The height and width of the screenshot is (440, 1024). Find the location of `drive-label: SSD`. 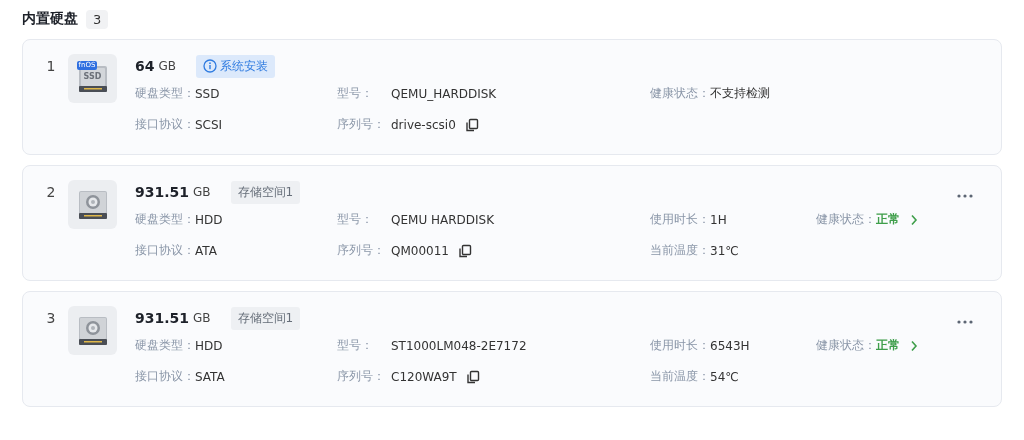

drive-label: SSD is located at coordinates (92, 76).